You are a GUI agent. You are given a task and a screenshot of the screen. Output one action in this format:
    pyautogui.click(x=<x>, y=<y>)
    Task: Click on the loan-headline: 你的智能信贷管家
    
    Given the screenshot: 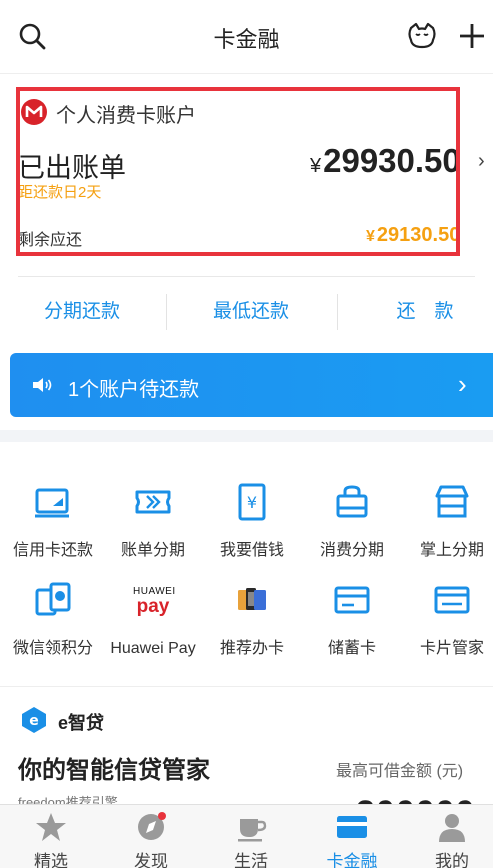 What is the action you would take?
    pyautogui.click(x=114, y=770)
    